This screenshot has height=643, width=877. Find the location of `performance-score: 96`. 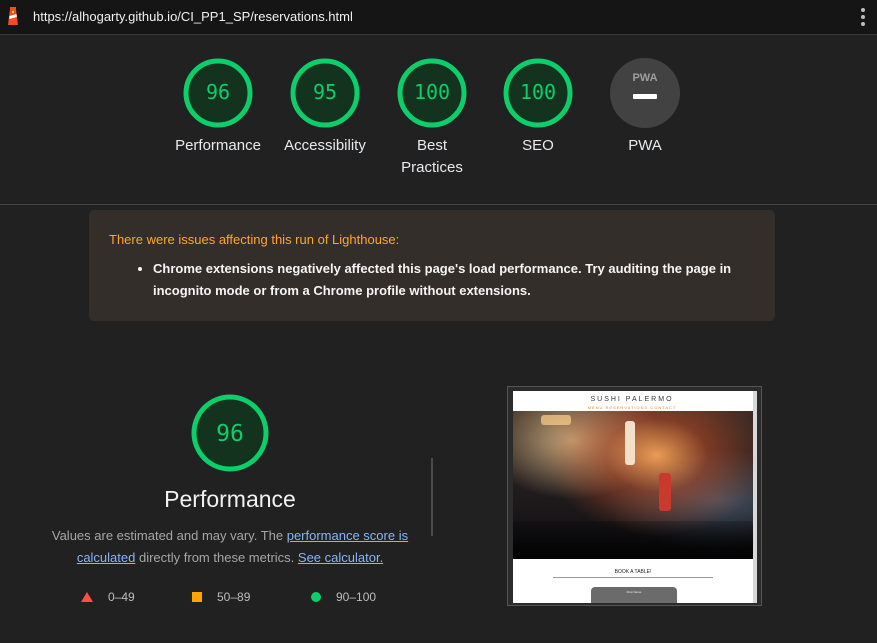

performance-score: 96 is located at coordinates (230, 434).